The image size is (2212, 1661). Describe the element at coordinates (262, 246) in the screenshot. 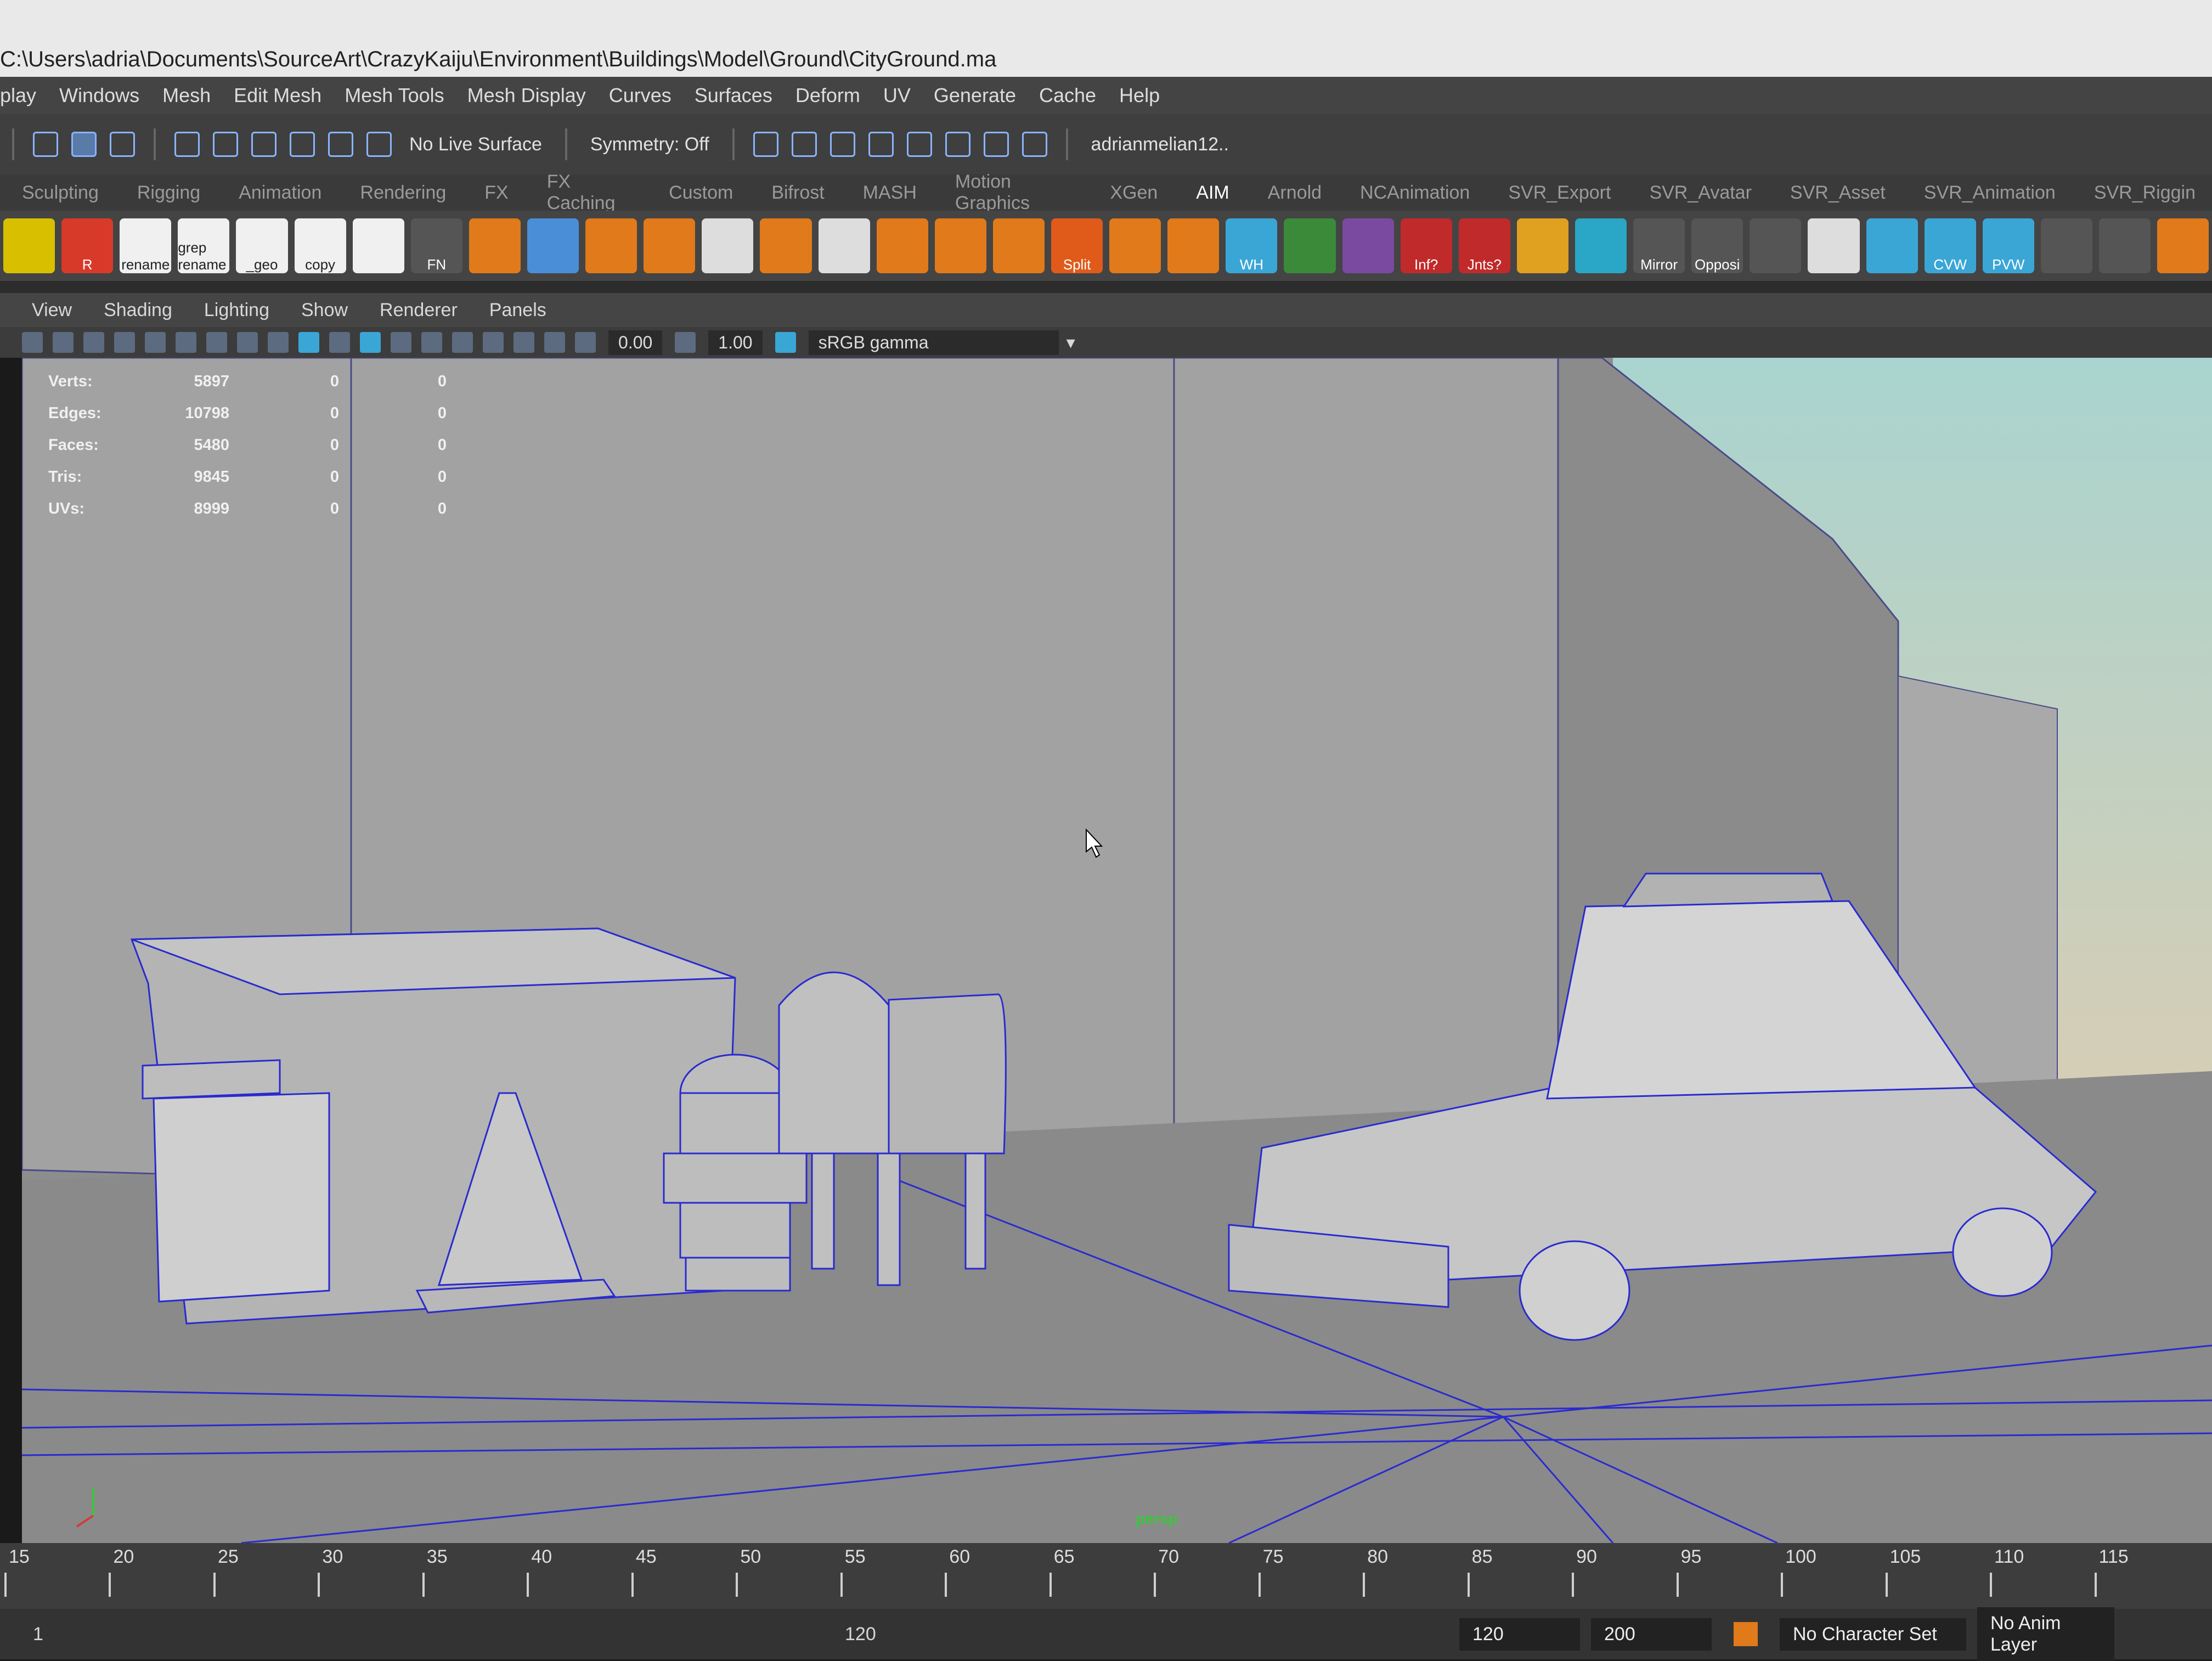

I see `geo-suffix-icon: _geo` at that location.